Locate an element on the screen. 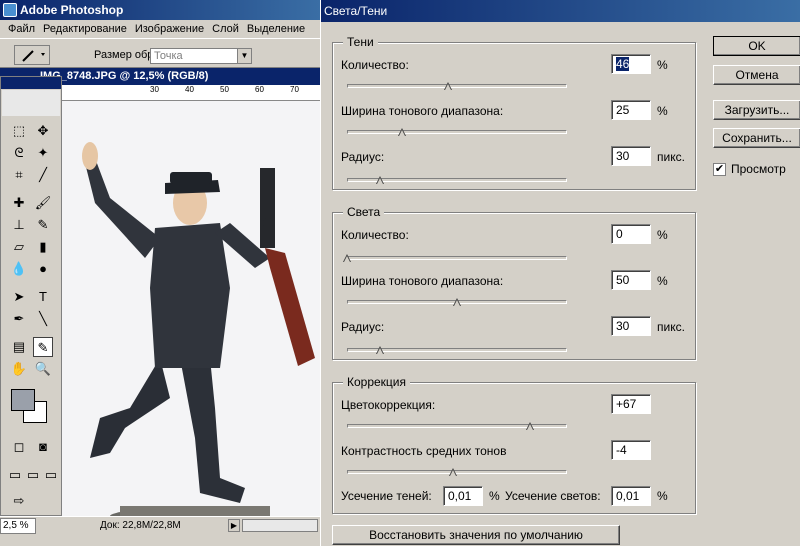 This screenshot has height=546, width=800. history-brush-icon: ✎ is located at coordinates (43, 225).